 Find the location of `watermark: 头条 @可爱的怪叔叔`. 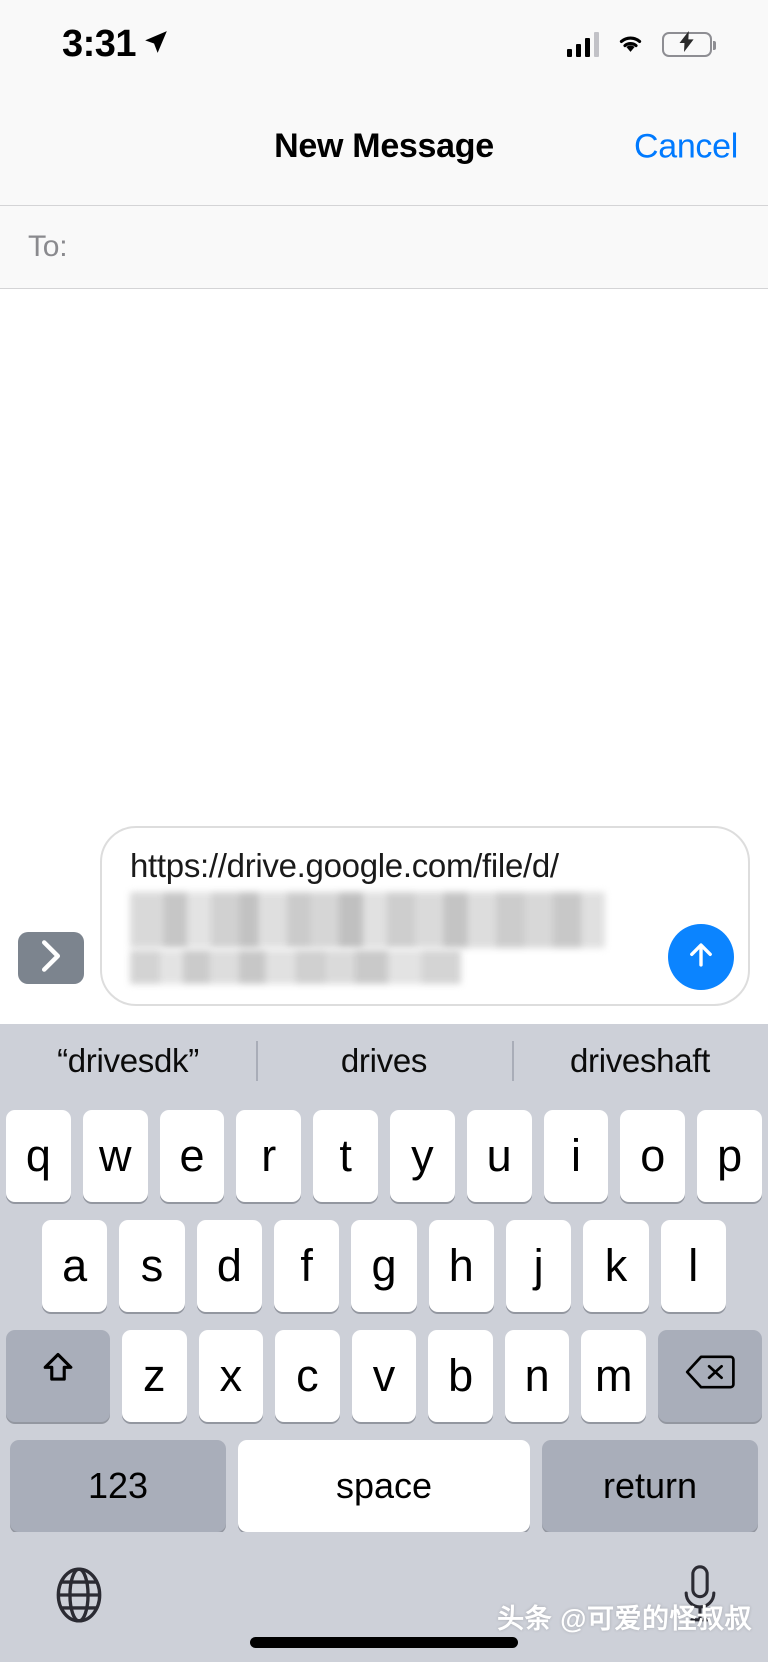

watermark: 头条 @可爱的怪叔叔 is located at coordinates (624, 1619).